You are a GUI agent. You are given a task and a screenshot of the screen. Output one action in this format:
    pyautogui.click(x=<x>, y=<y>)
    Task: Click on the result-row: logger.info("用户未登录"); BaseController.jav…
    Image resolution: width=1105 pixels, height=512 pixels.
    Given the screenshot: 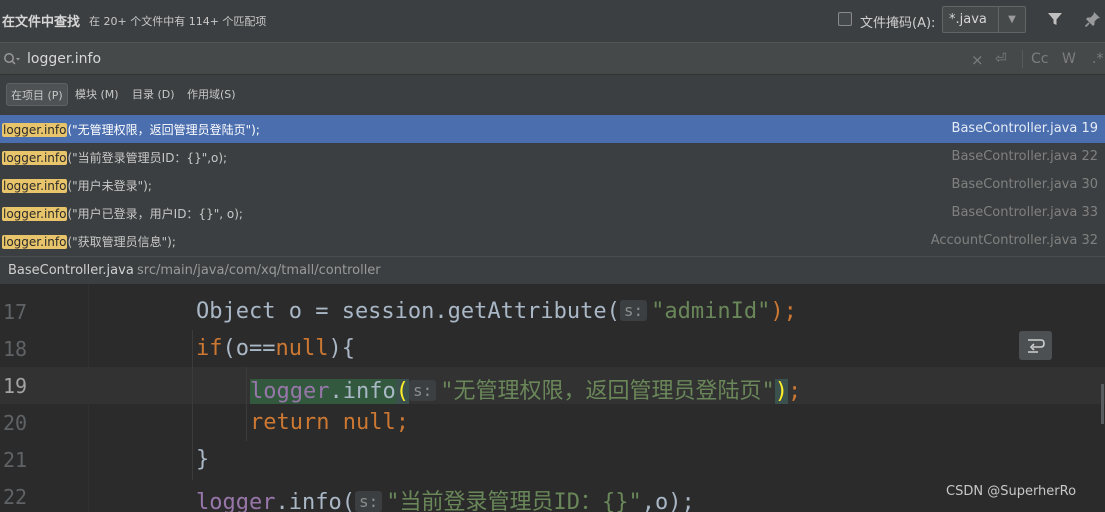 What is the action you would take?
    pyautogui.click(x=552, y=185)
    